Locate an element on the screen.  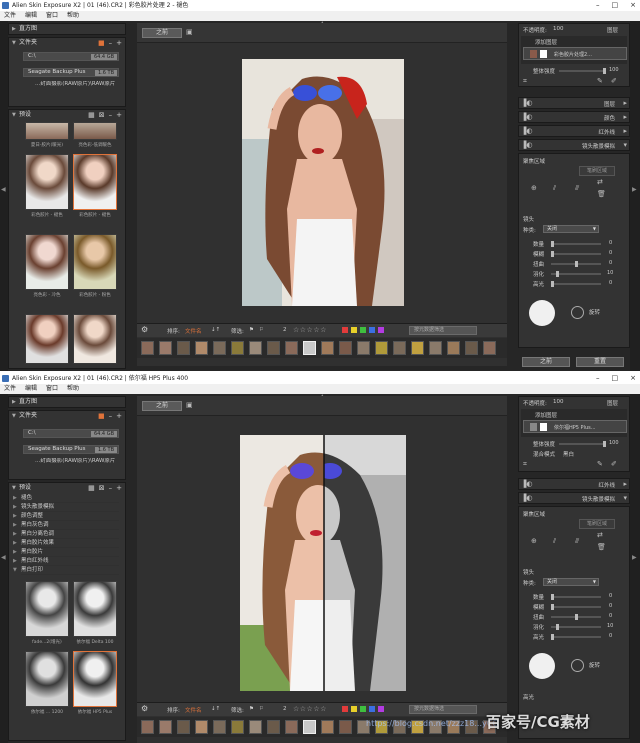
color-label-red is located at coordinates (345, 330).